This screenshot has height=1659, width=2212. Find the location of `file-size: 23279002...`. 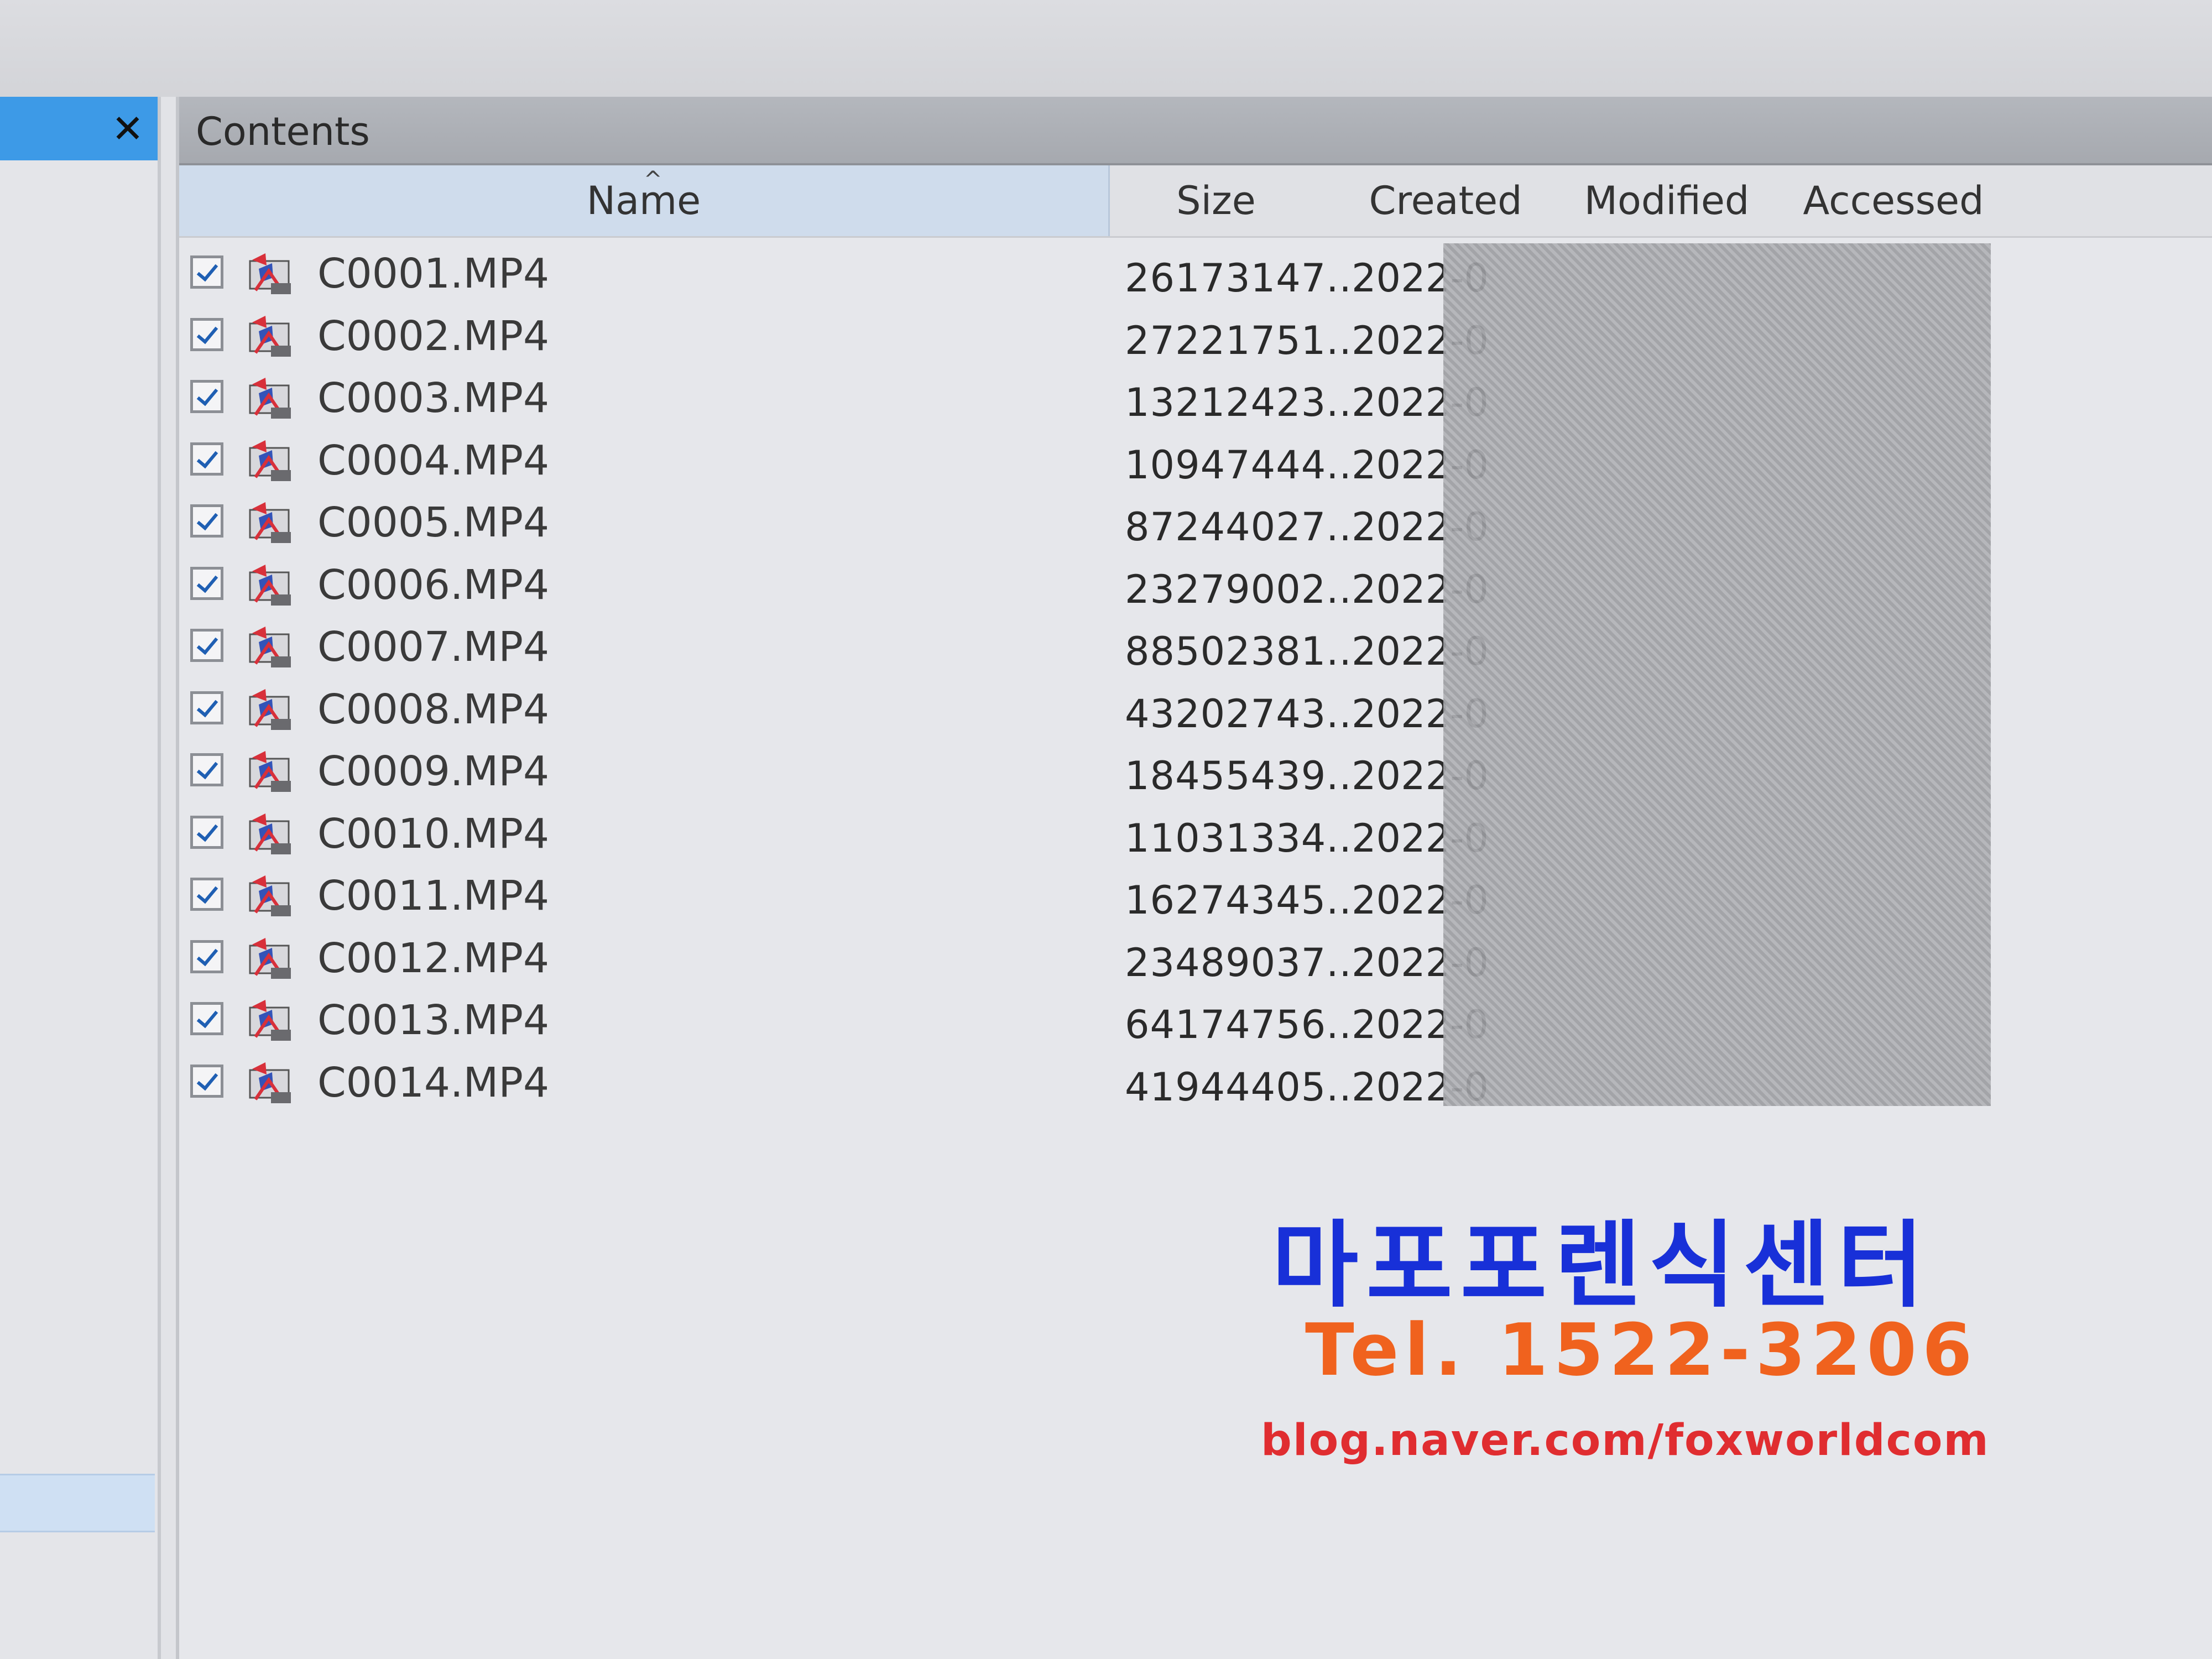

file-size: 23279002... is located at coordinates (1245, 589).